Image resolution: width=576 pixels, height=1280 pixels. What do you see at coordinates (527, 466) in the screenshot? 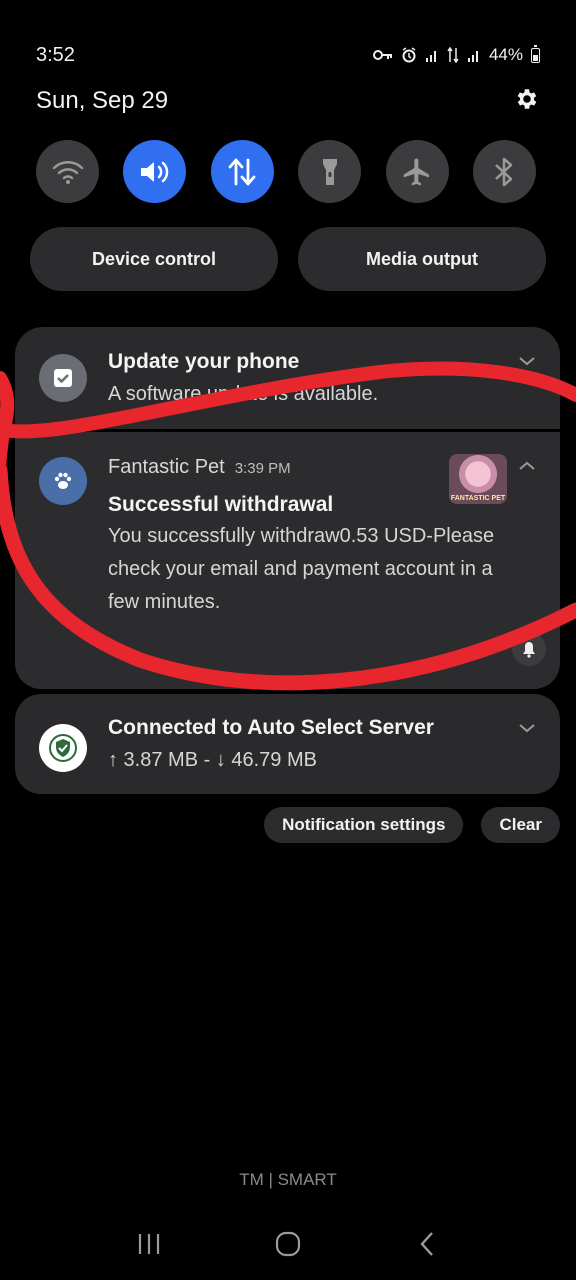
I see `chevron-up-icon` at bounding box center [527, 466].